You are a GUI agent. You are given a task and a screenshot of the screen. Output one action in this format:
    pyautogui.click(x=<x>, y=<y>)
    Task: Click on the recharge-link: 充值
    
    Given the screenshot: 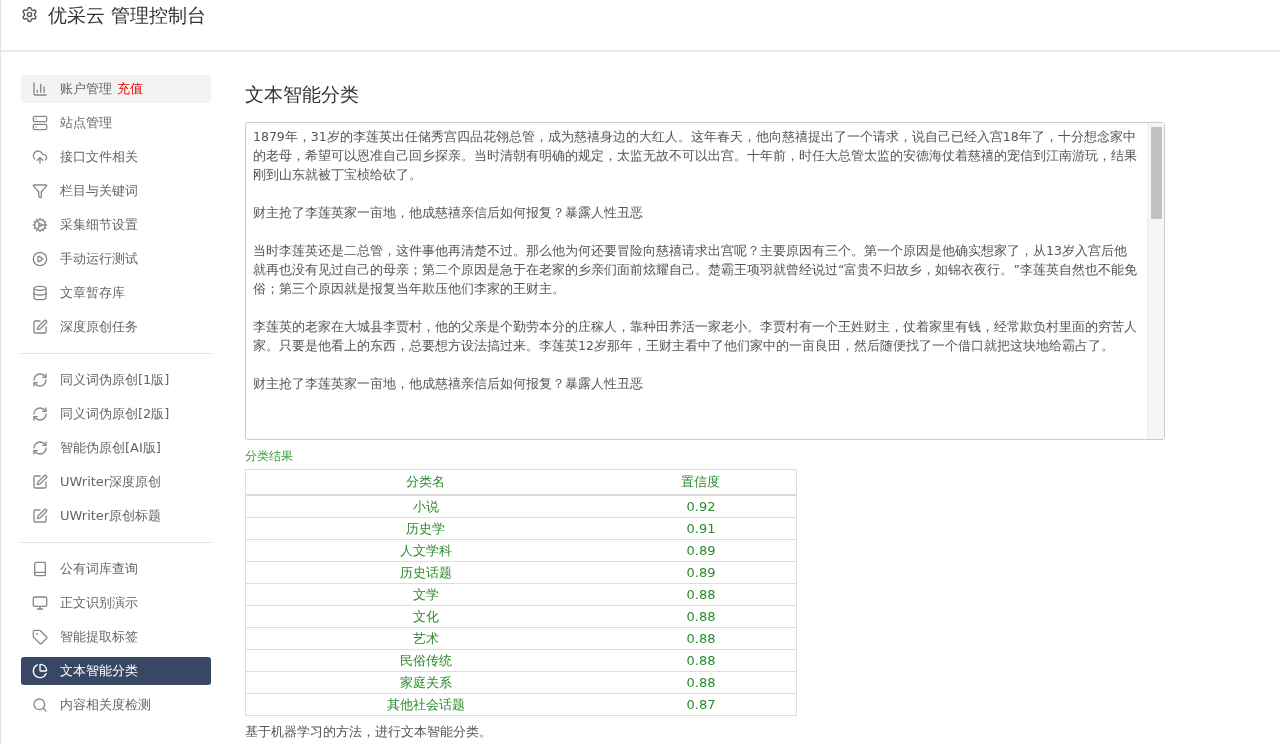 What is the action you would take?
    pyautogui.click(x=130, y=89)
    